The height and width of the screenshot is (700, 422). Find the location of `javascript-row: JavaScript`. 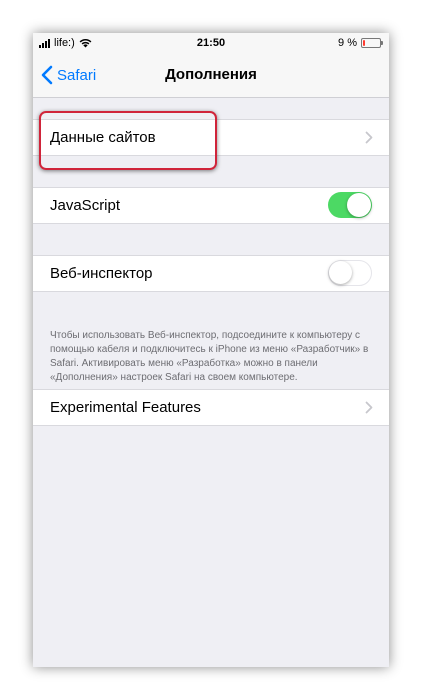

javascript-row: JavaScript is located at coordinates (211, 205).